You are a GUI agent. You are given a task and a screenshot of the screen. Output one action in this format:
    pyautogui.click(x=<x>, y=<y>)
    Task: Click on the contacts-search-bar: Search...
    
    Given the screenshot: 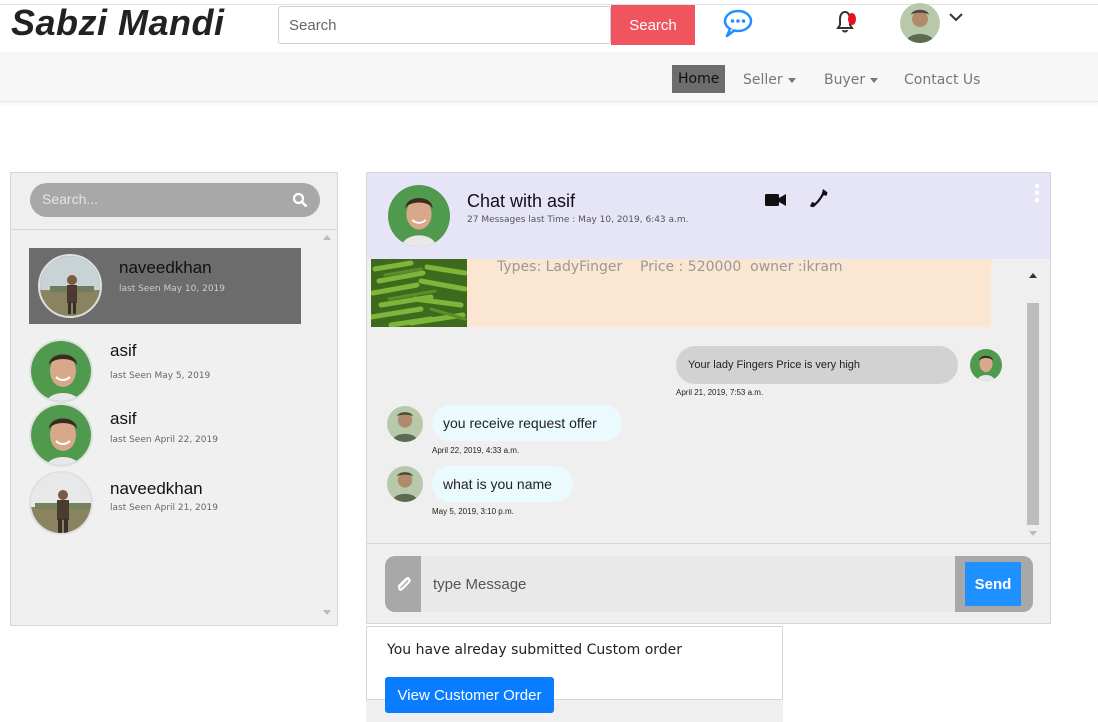 What is the action you would take?
    pyautogui.click(x=174, y=201)
    